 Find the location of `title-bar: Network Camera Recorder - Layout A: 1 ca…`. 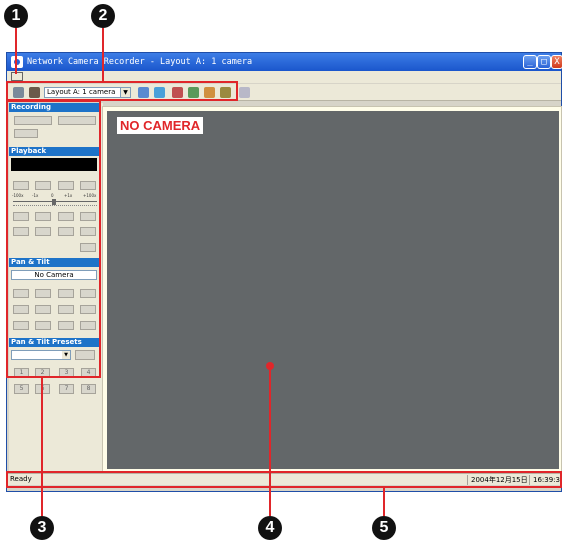

title-bar: Network Camera Recorder - Layout A: 1 ca… is located at coordinates (284, 62).